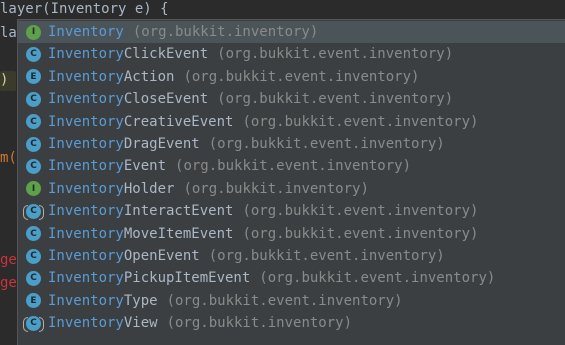 Image resolution: width=565 pixels, height=345 pixels. I want to click on completion-name-rest: InteractEvent, so click(178, 211).